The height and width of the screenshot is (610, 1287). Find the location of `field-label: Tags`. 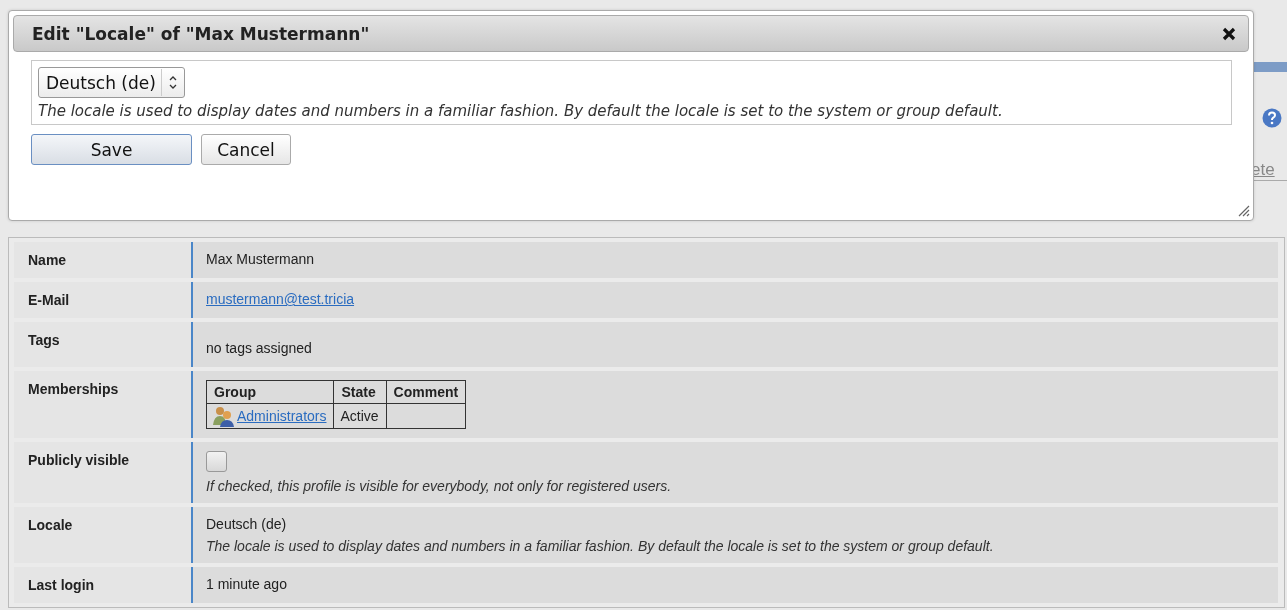

field-label: Tags is located at coordinates (44, 340).